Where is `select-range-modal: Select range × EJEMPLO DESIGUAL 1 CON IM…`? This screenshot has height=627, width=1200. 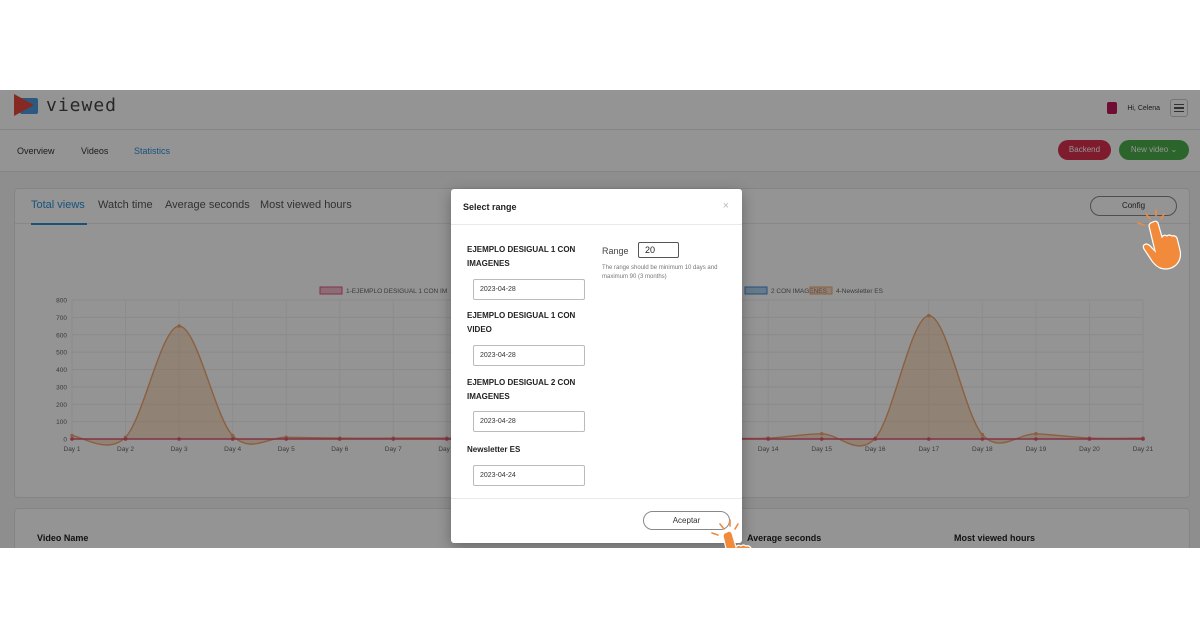 select-range-modal: Select range × EJEMPLO DESIGUAL 1 CON IM… is located at coordinates (596, 366).